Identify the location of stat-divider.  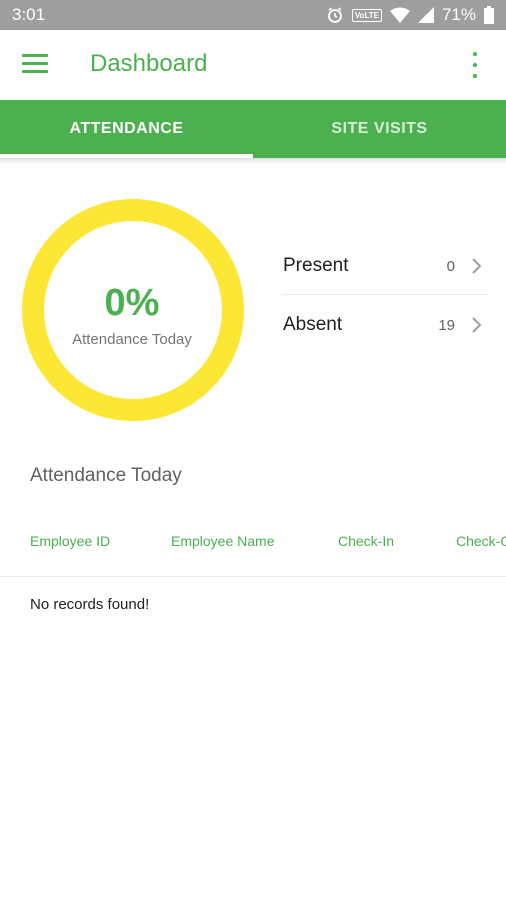
(385, 294).